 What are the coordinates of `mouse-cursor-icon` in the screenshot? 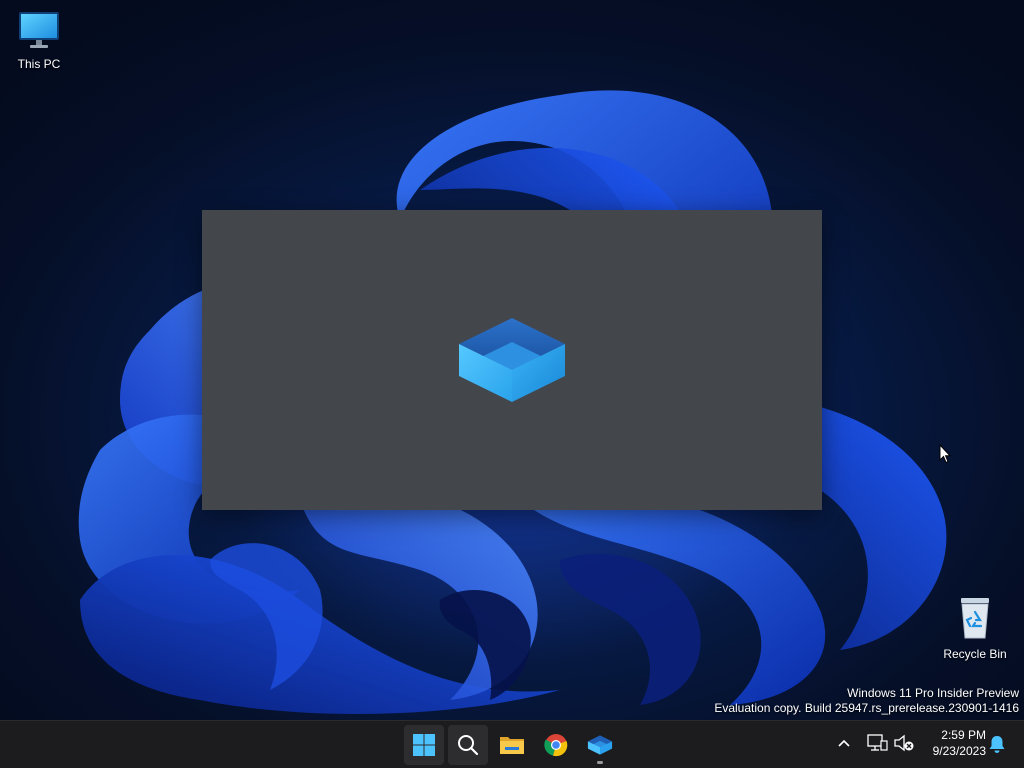 It's located at (945, 454).